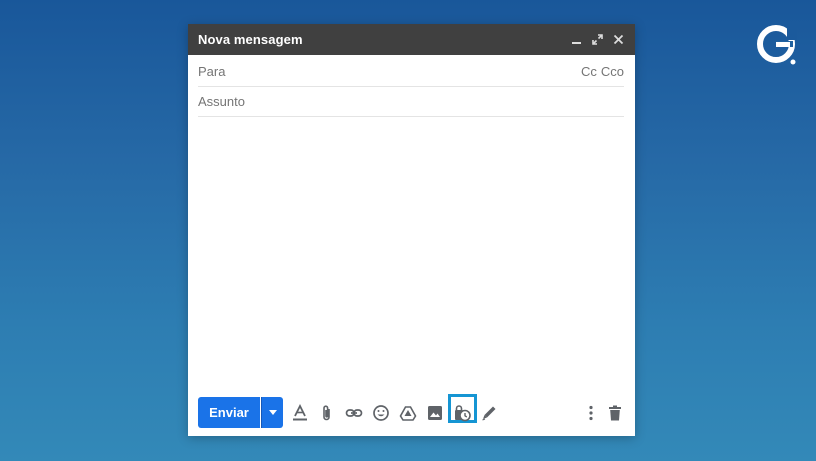  Describe the element at coordinates (229, 412) in the screenshot. I see `send-button: Enviar` at that location.